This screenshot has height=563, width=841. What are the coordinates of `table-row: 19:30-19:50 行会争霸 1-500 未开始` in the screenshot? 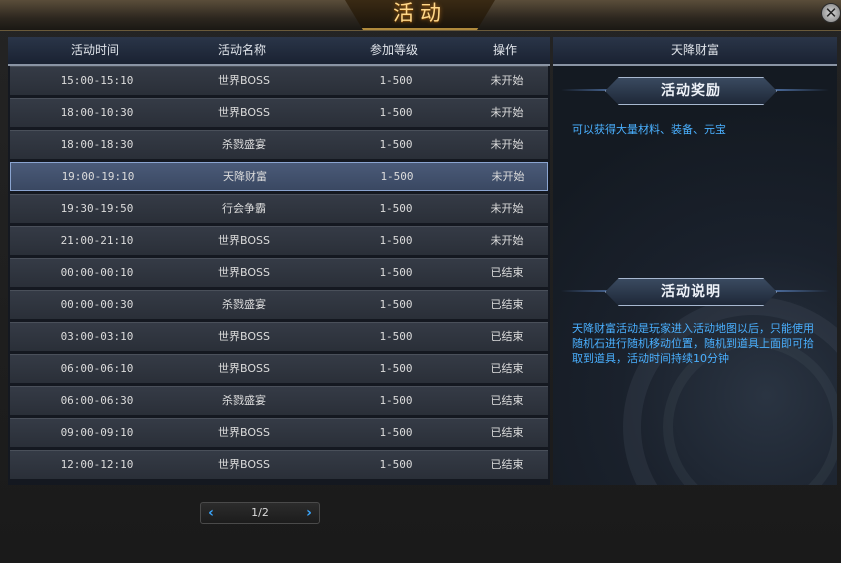 It's located at (279, 208).